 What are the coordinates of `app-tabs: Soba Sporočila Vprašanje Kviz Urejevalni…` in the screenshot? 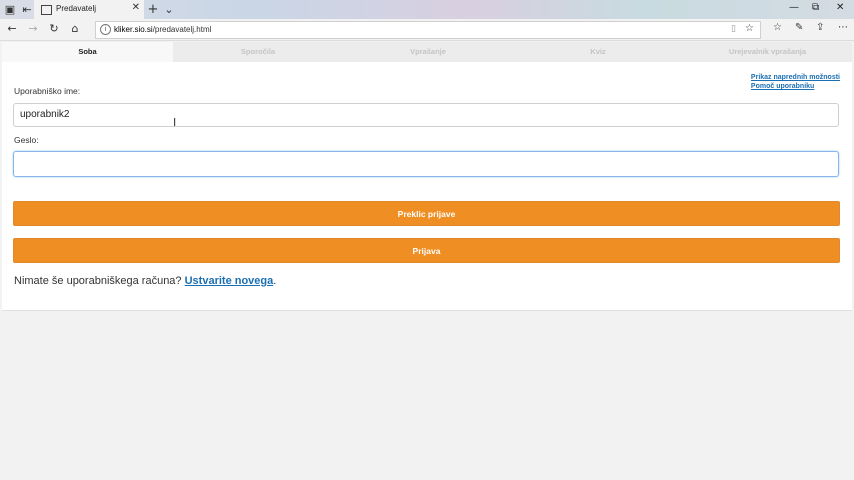 It's located at (427, 52).